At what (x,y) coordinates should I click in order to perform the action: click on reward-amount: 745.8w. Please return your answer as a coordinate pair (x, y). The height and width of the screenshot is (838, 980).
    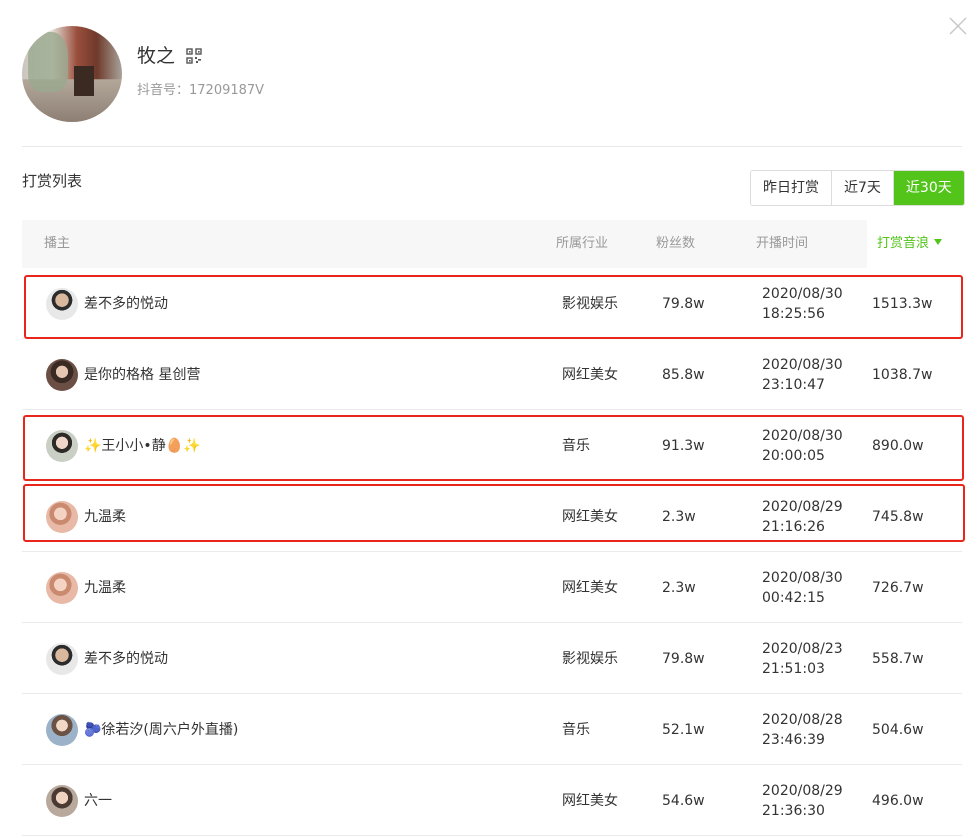
    Looking at the image, I should click on (898, 517).